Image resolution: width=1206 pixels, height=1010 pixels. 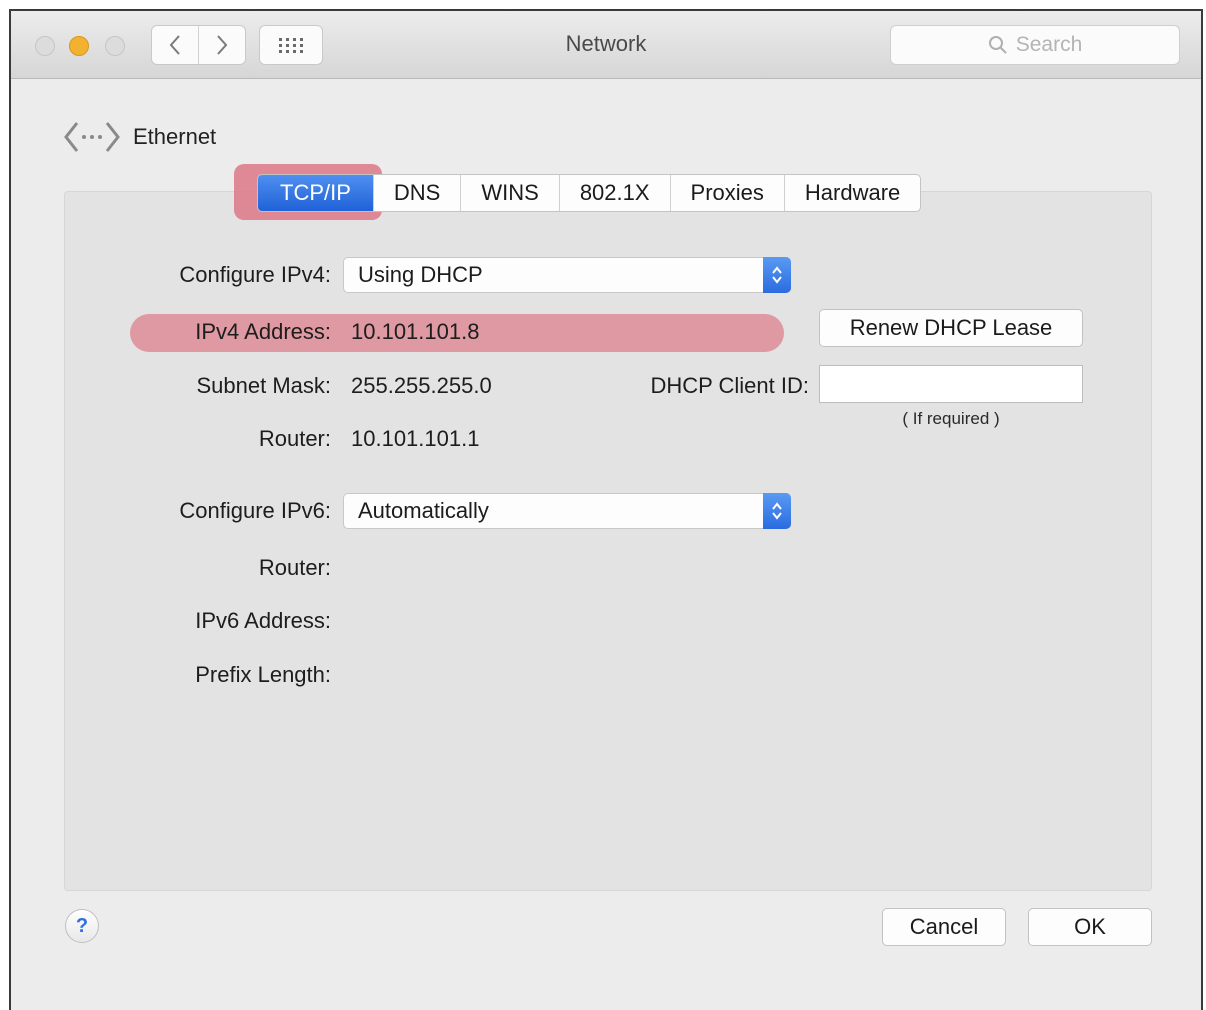 I want to click on subnet-mask-value: 255.255.255.0, so click(x=421, y=385).